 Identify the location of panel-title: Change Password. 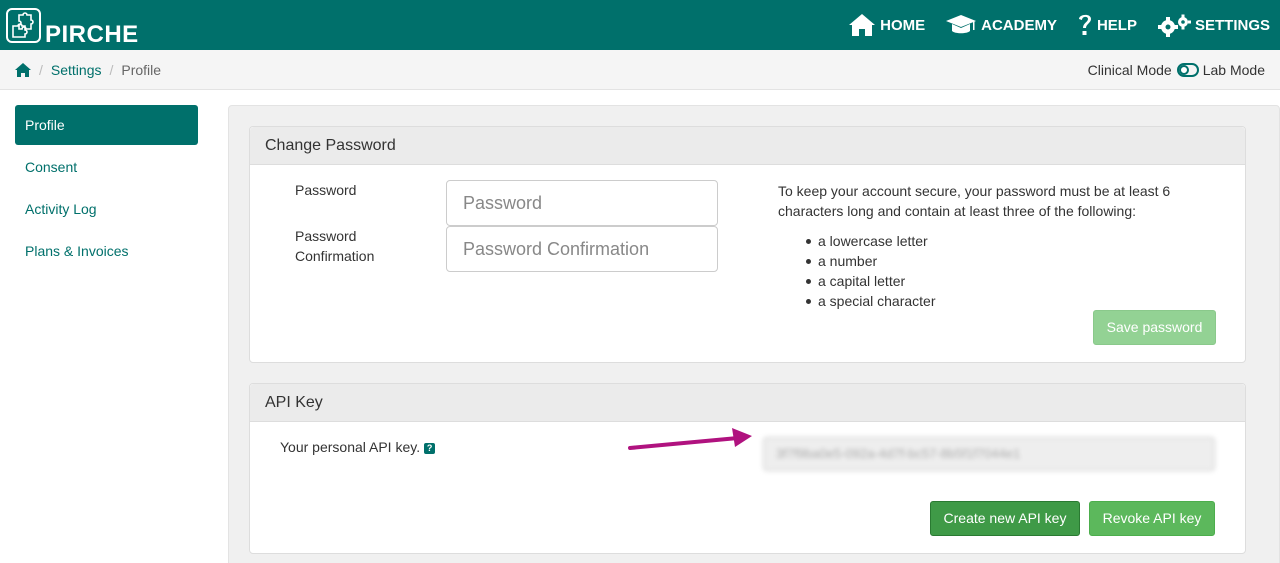
(747, 146).